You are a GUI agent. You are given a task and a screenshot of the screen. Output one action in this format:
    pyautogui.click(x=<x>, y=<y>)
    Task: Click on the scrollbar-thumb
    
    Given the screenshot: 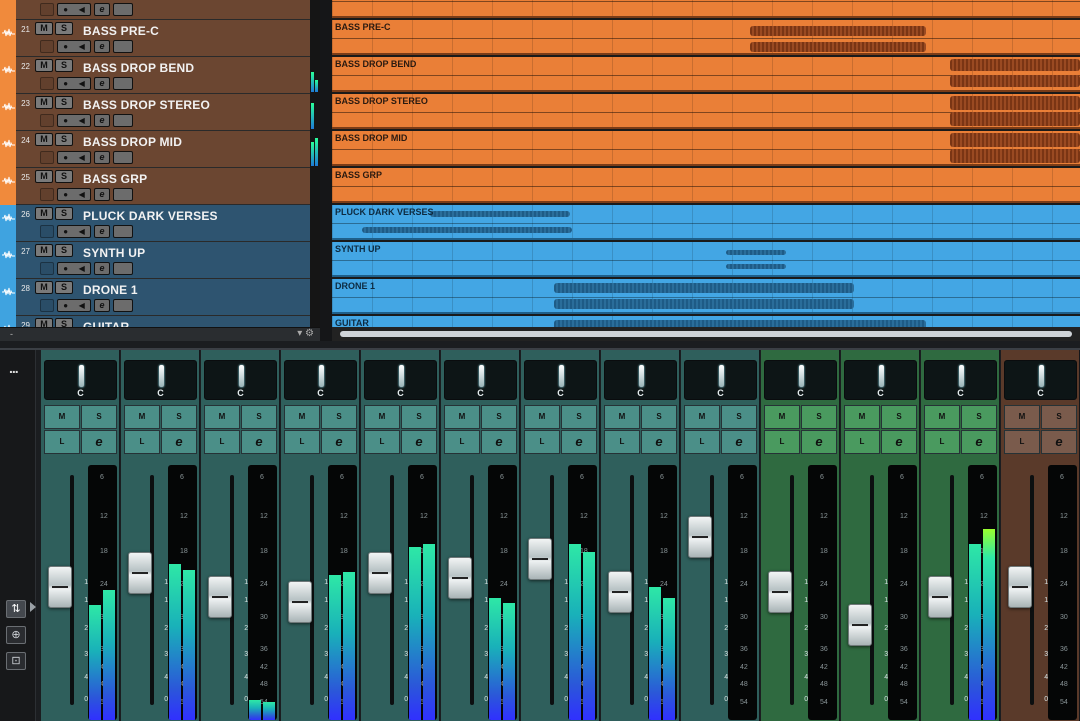 What is the action you would take?
    pyautogui.click(x=706, y=334)
    